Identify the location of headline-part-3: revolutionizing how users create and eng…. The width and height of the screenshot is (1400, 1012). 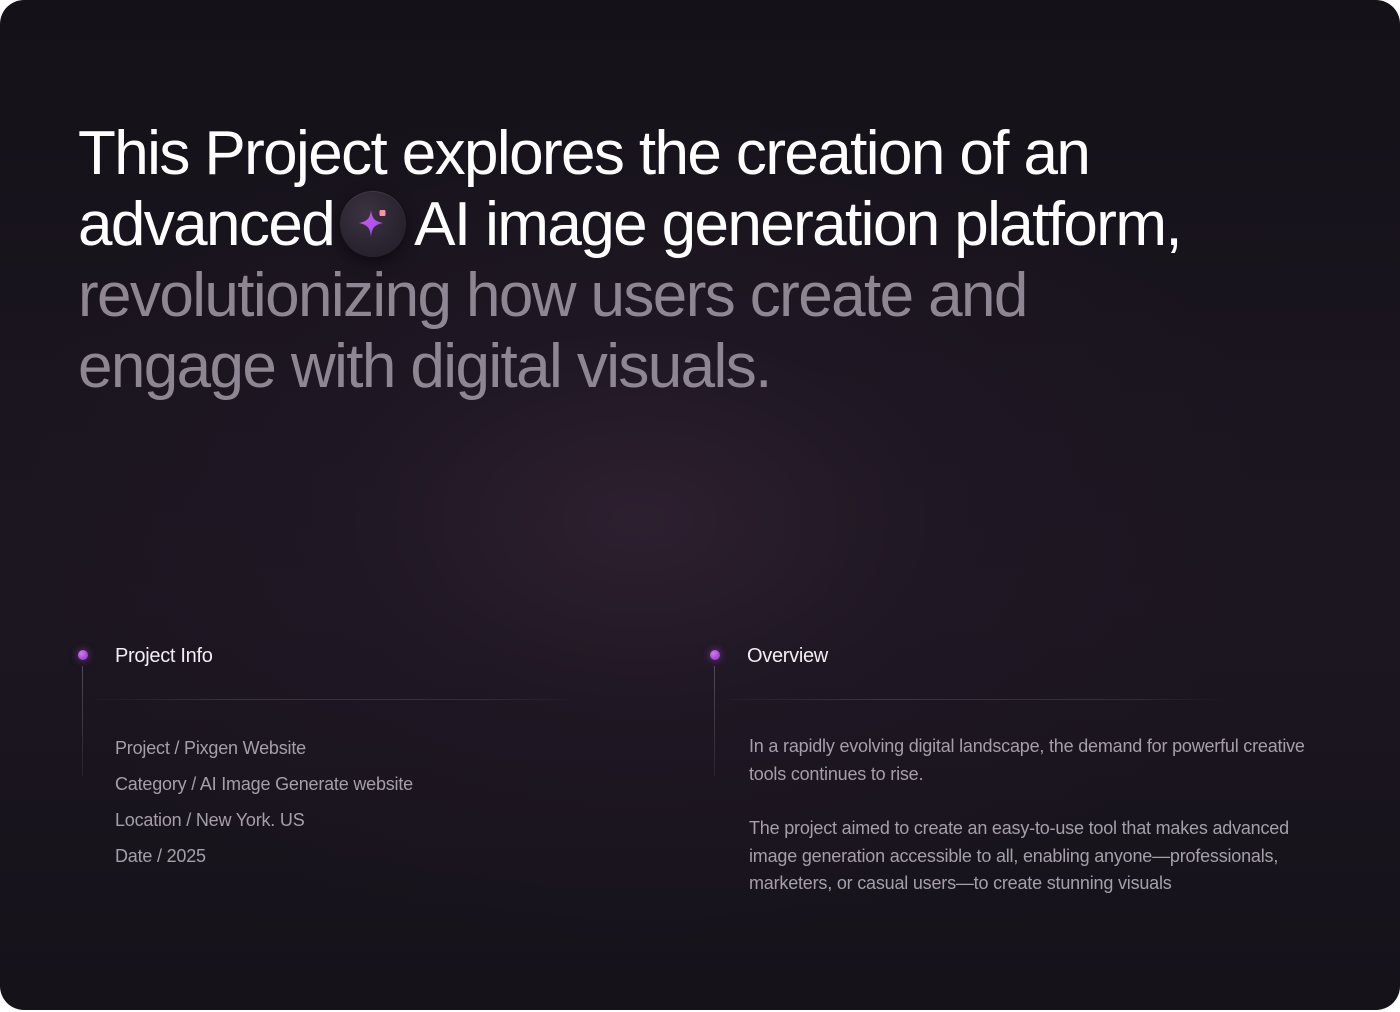
(553, 331).